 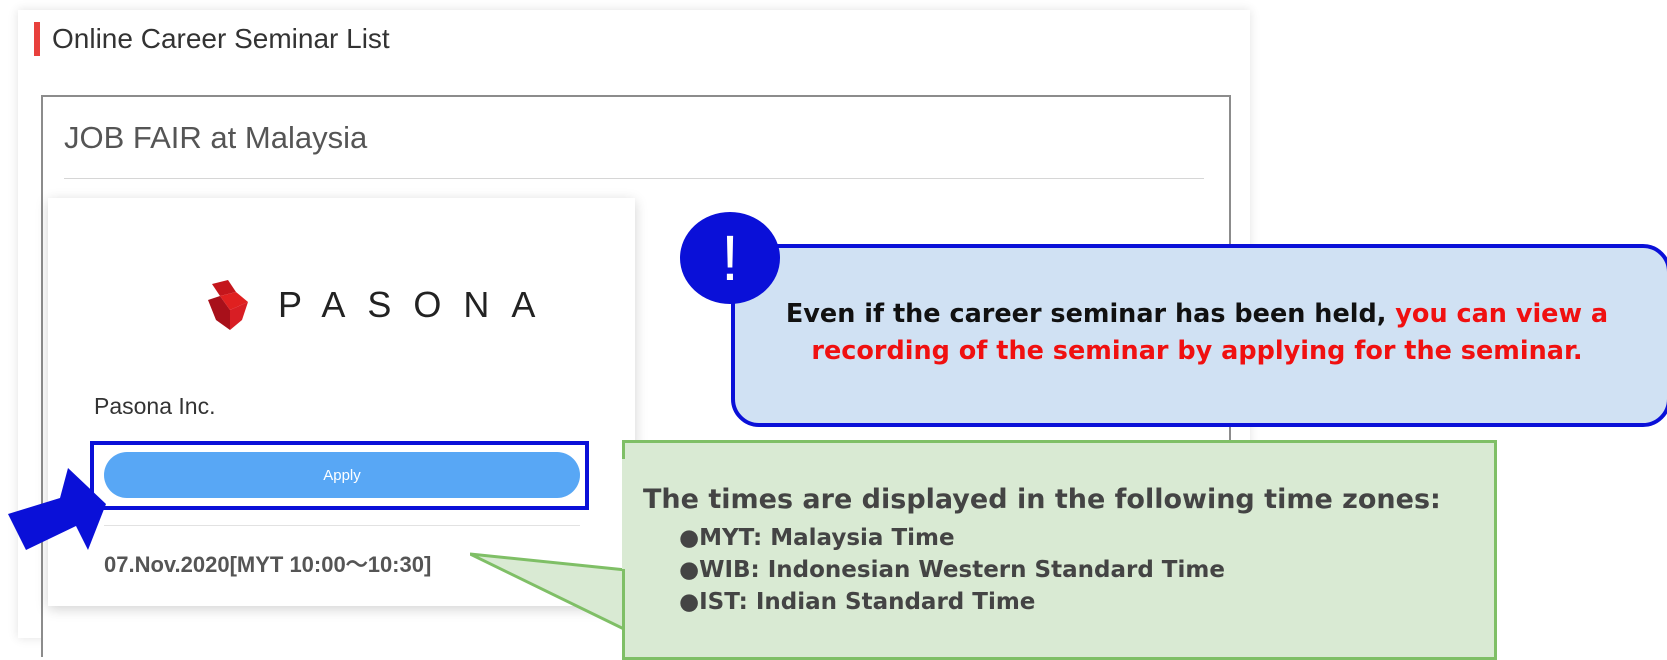 I want to click on job-fair-divider, so click(x=634, y=178).